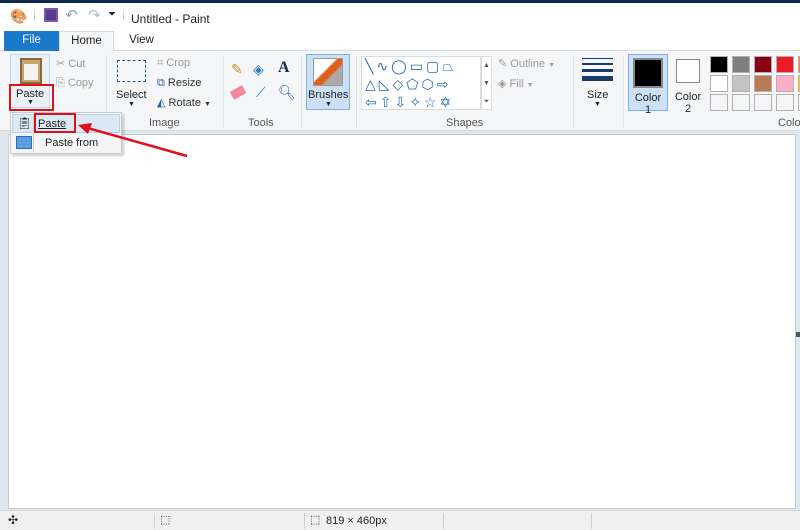 This screenshot has width=800, height=530. I want to click on magnifier-icon: 🔍︎, so click(287, 92).